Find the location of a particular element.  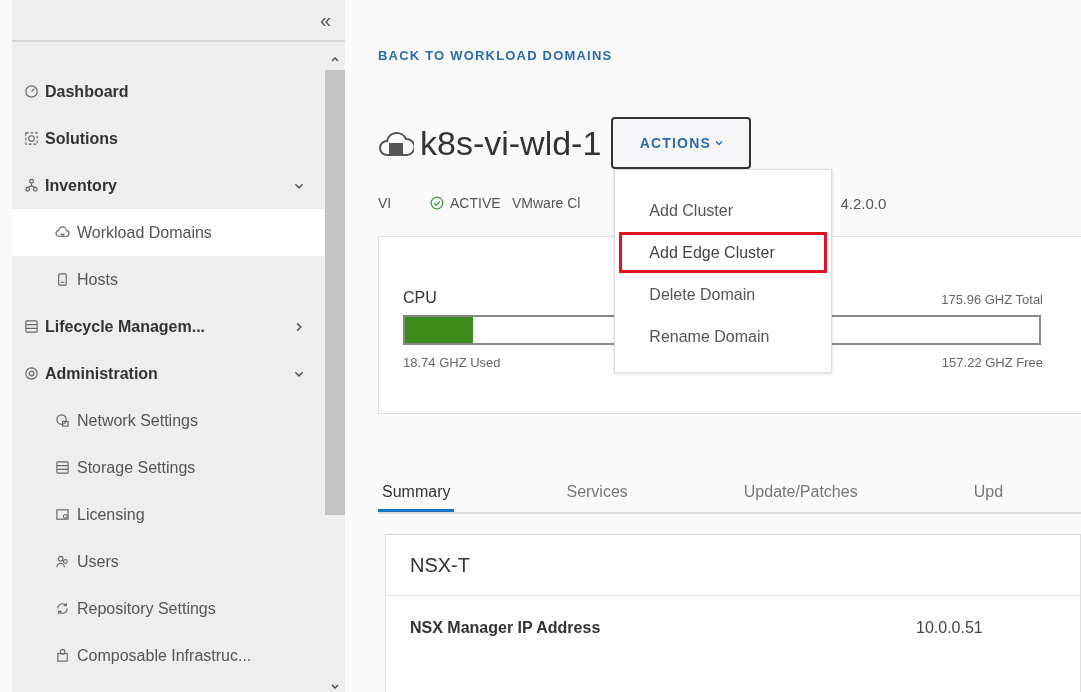

cpu-used: 18.74 GHZ Used is located at coordinates (452, 362).